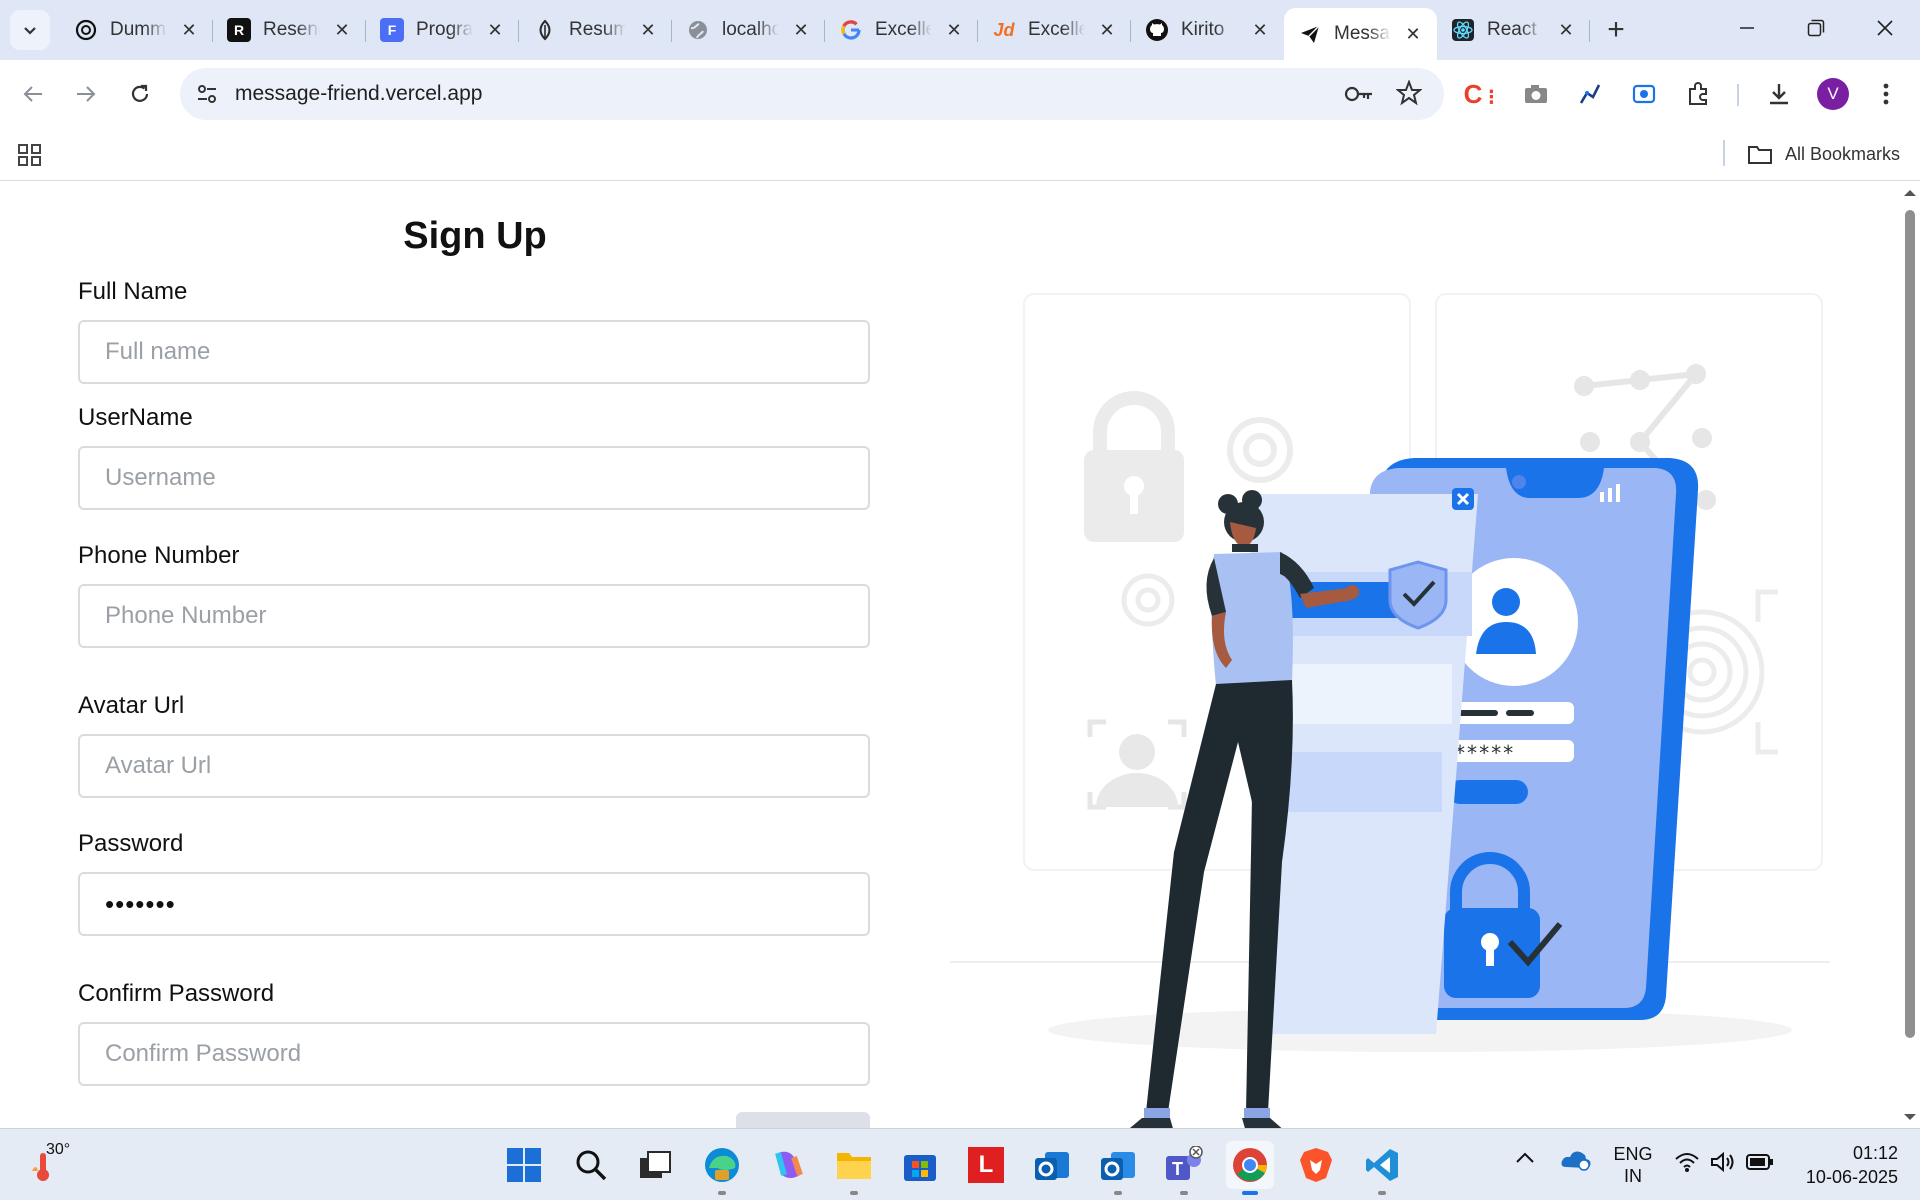  Describe the element at coordinates (1536, 94) in the screenshot. I see `camera-icon` at that location.